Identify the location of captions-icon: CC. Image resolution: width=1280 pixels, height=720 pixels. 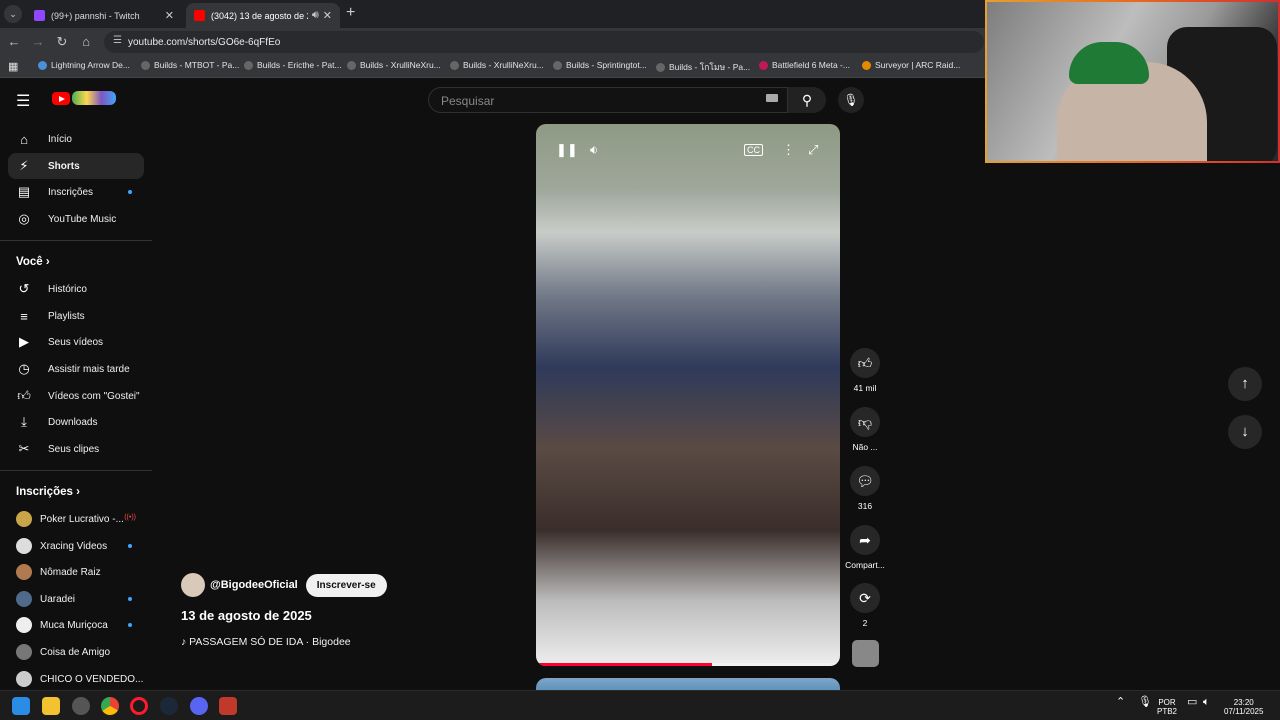
(753, 150).